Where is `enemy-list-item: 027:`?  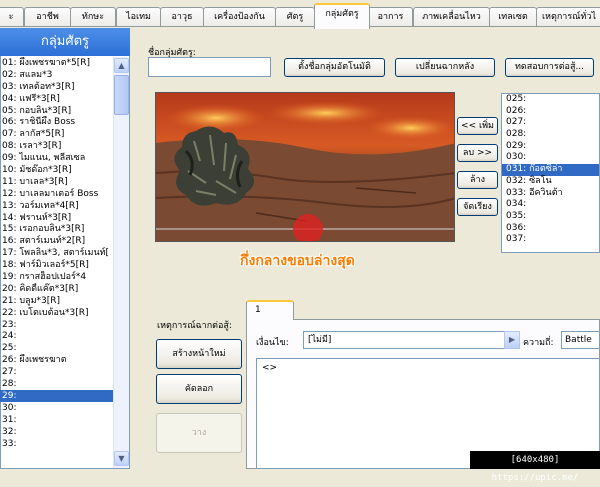
enemy-list-item: 027: is located at coordinates (550, 123).